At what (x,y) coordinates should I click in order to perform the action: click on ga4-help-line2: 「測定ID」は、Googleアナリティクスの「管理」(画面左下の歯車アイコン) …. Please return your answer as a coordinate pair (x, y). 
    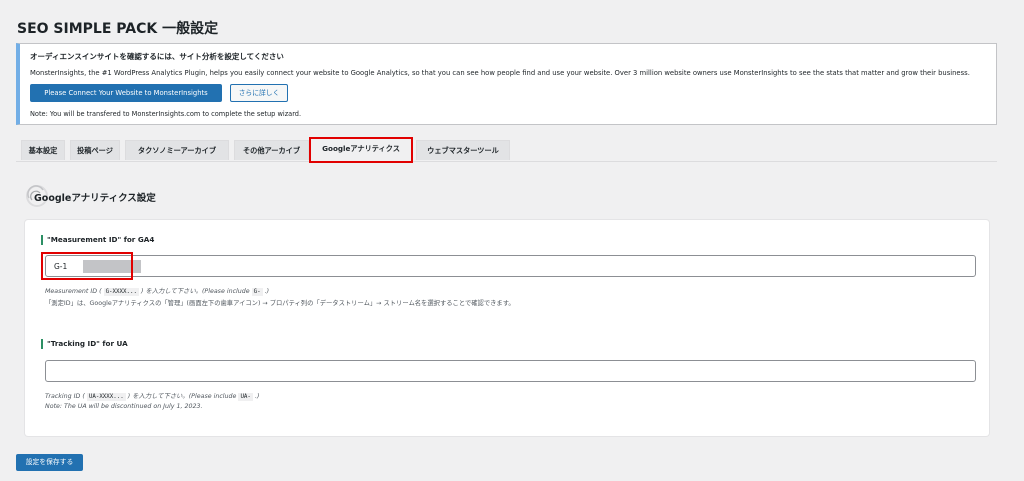
    Looking at the image, I should click on (280, 303).